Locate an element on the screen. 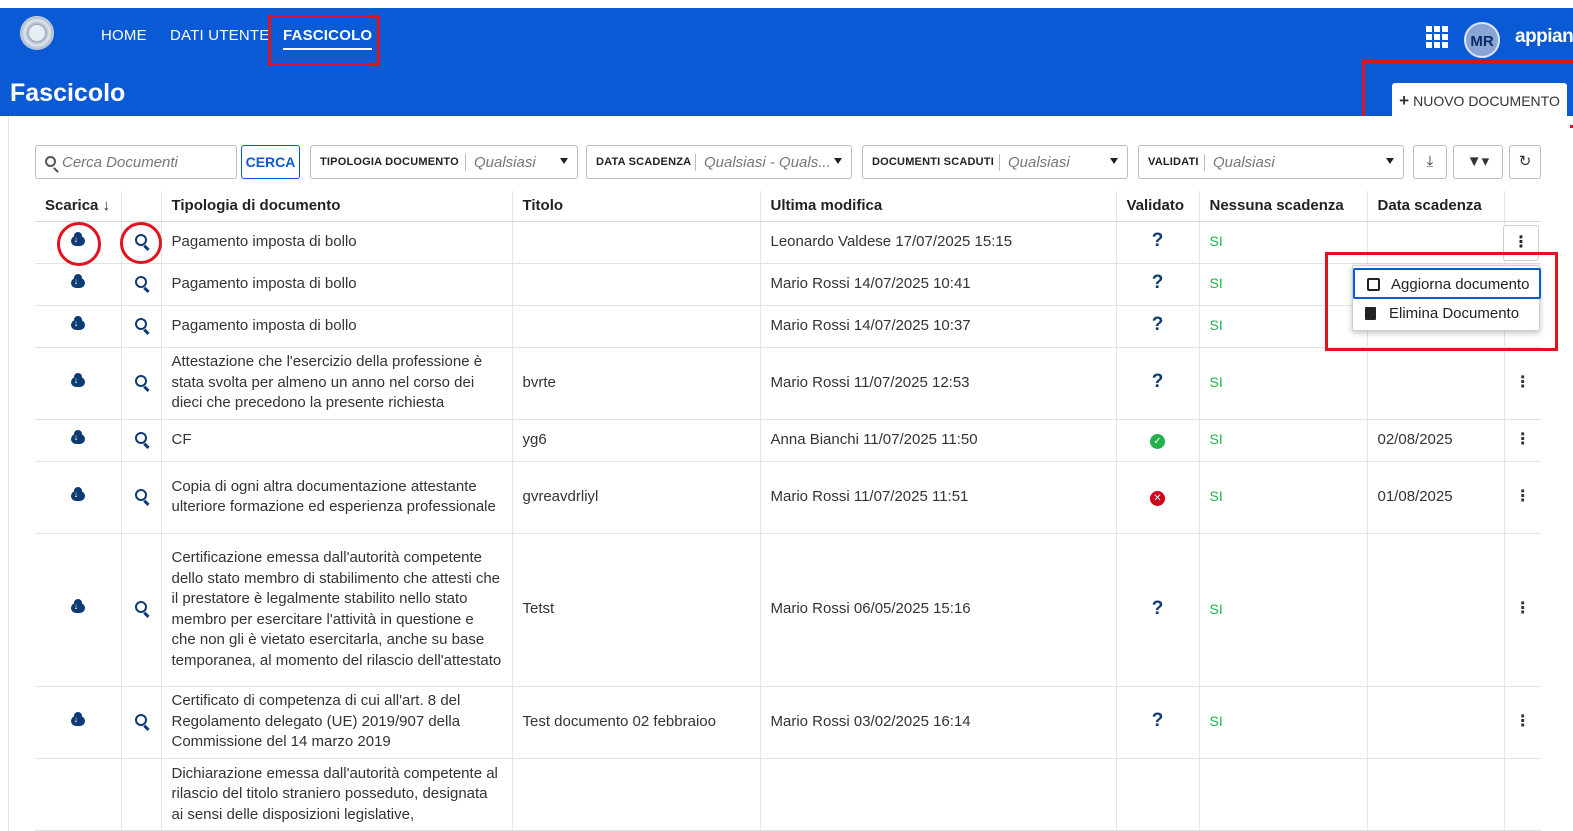 The height and width of the screenshot is (831, 1573). cell-modifica: Mario Rossi 14/07/2025 10:41 is located at coordinates (937, 284).